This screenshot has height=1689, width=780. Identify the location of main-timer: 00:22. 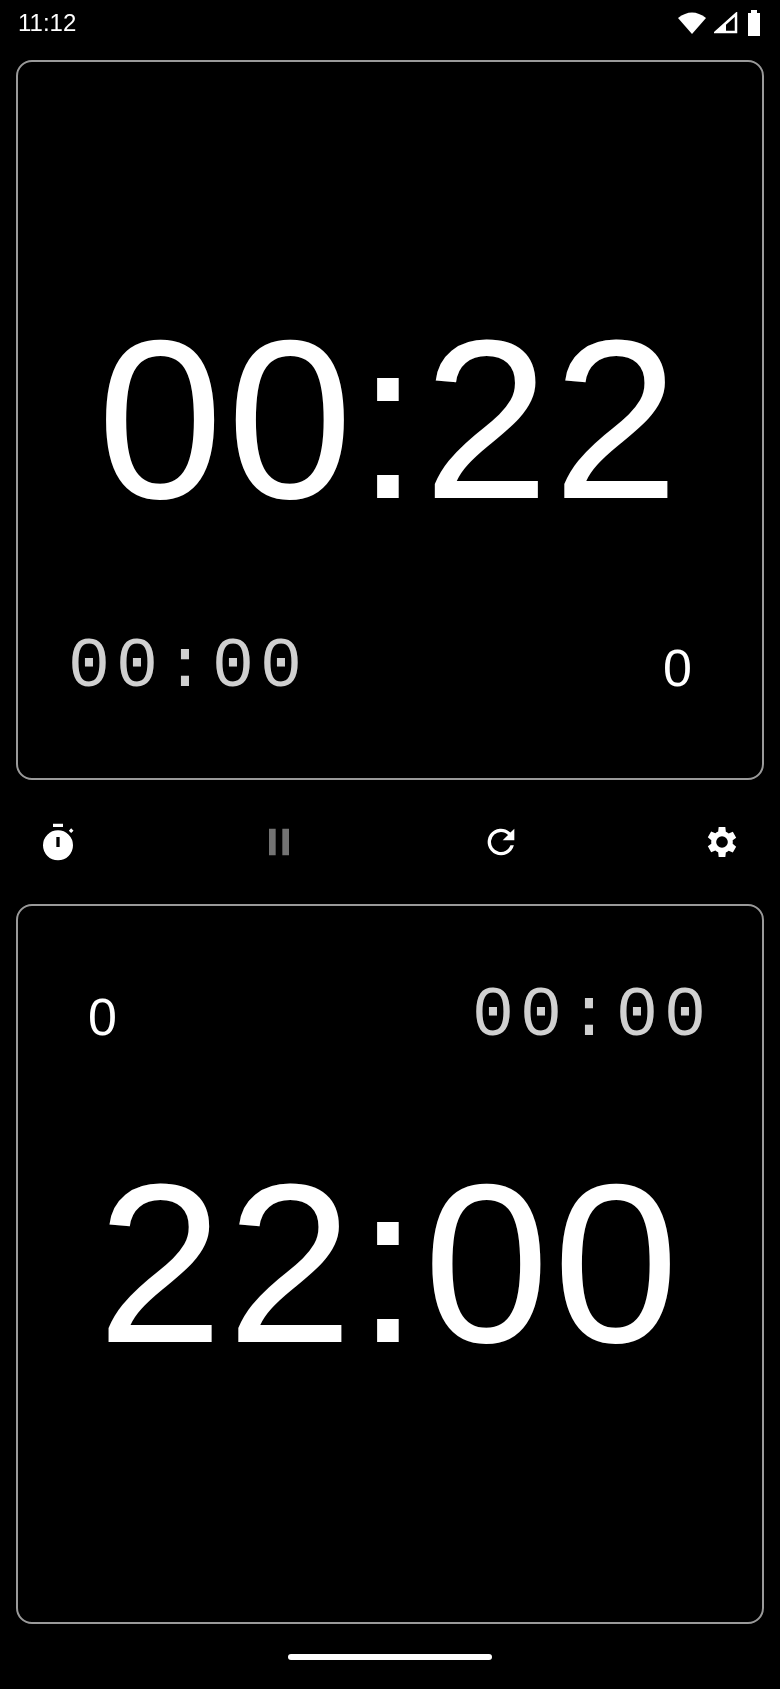
(390, 420).